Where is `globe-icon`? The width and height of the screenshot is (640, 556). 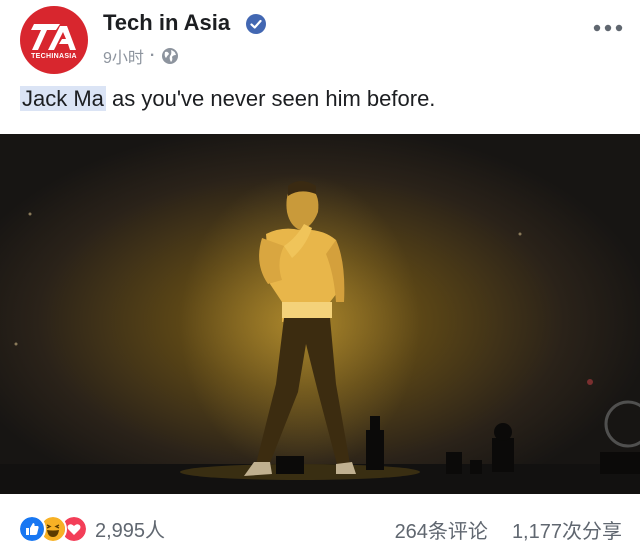 globe-icon is located at coordinates (170, 56).